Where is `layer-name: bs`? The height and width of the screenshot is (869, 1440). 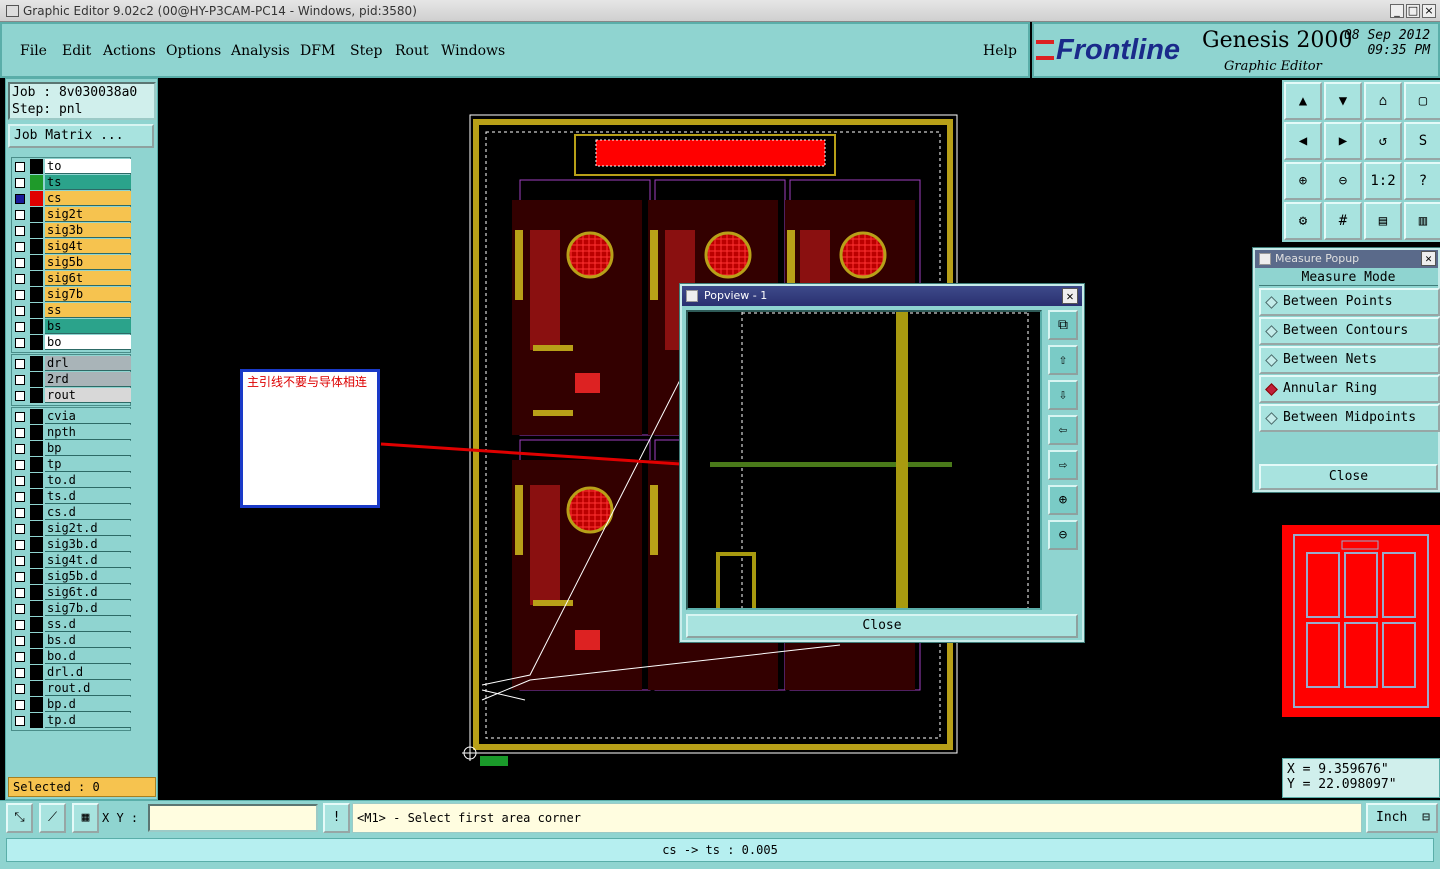 layer-name: bs is located at coordinates (88, 326).